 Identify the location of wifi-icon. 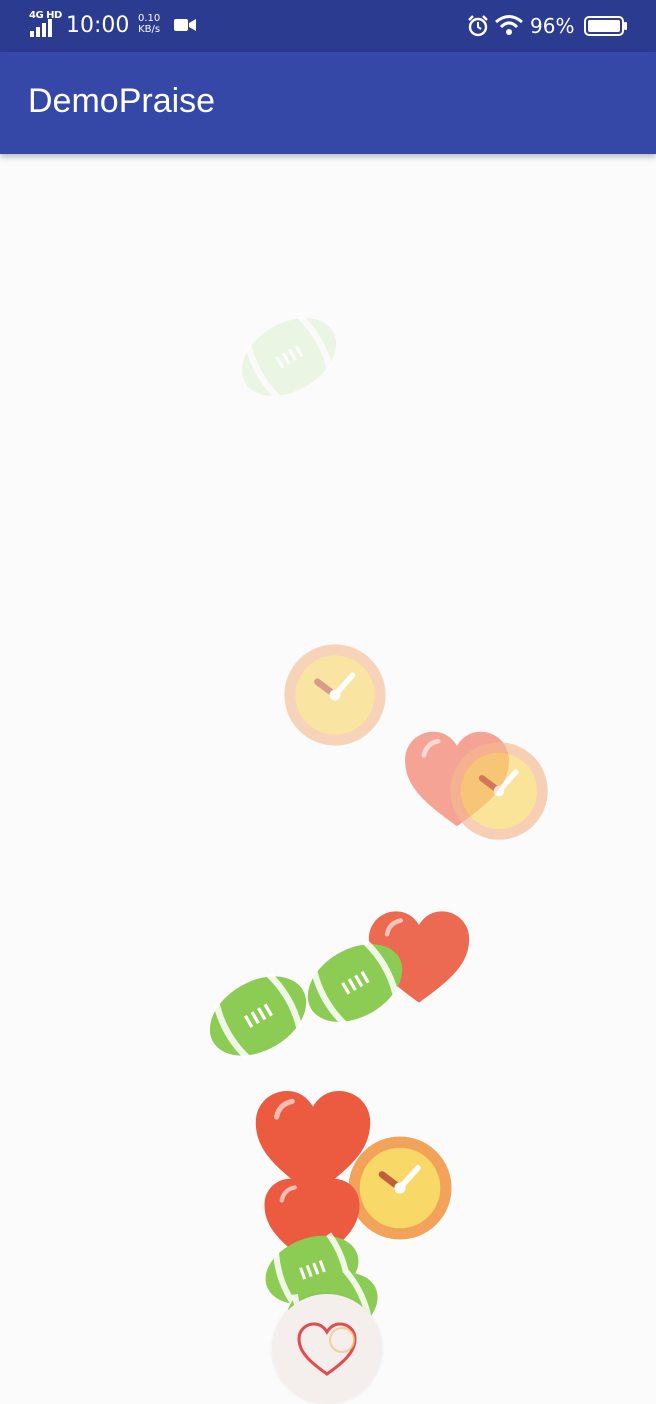
(509, 25).